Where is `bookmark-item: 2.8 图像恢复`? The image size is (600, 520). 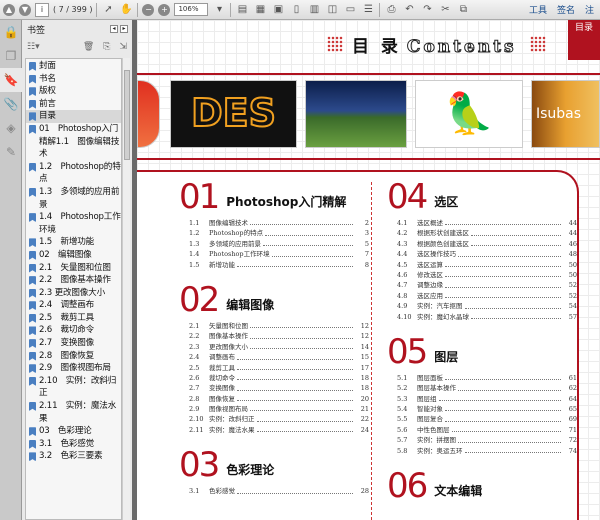
bookmark-item: 2.8 图像恢复 is located at coordinates (73, 356).